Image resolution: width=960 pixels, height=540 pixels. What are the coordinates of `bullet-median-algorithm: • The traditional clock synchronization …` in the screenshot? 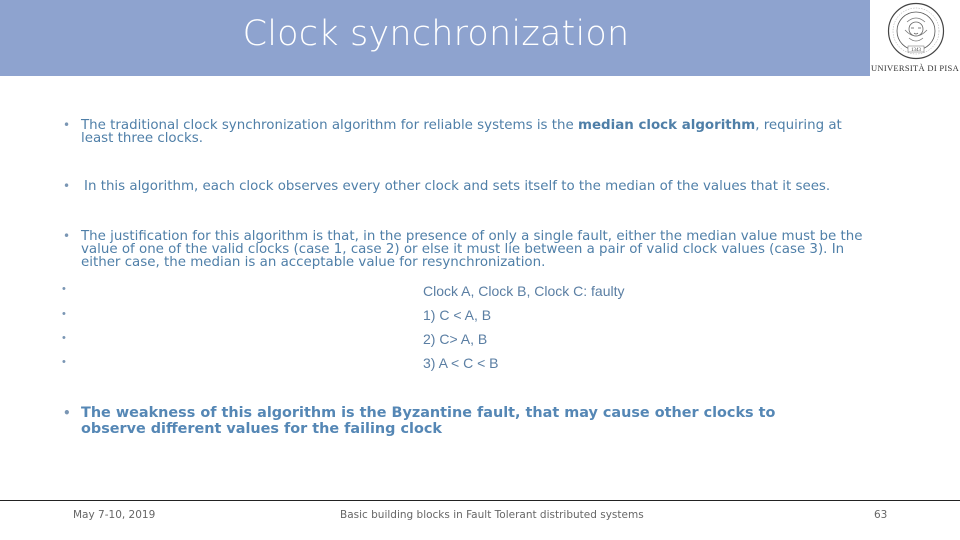 It's located at (462, 132).